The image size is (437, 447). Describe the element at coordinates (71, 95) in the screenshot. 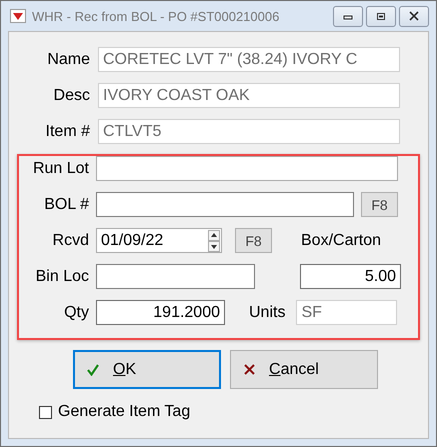

I see `field-label: Desc` at that location.